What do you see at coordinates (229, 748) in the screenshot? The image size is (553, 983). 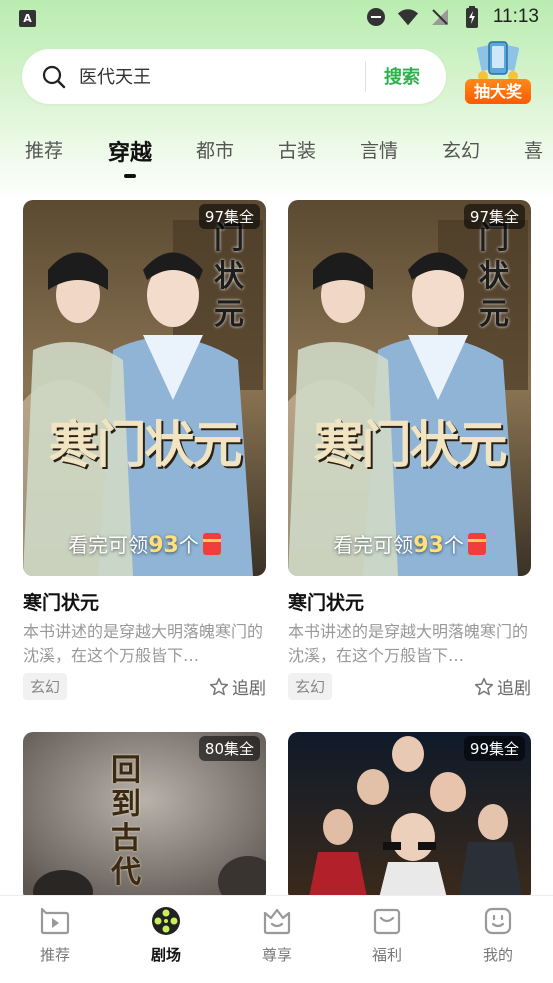 I see `episode-badge: 80集全` at bounding box center [229, 748].